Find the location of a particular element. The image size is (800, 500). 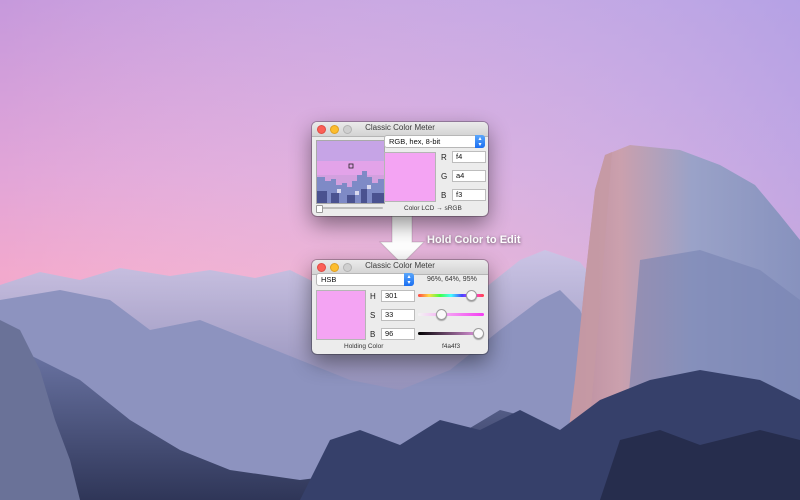

hold-color-caption: Hold Color to Edit is located at coordinates (474, 240).